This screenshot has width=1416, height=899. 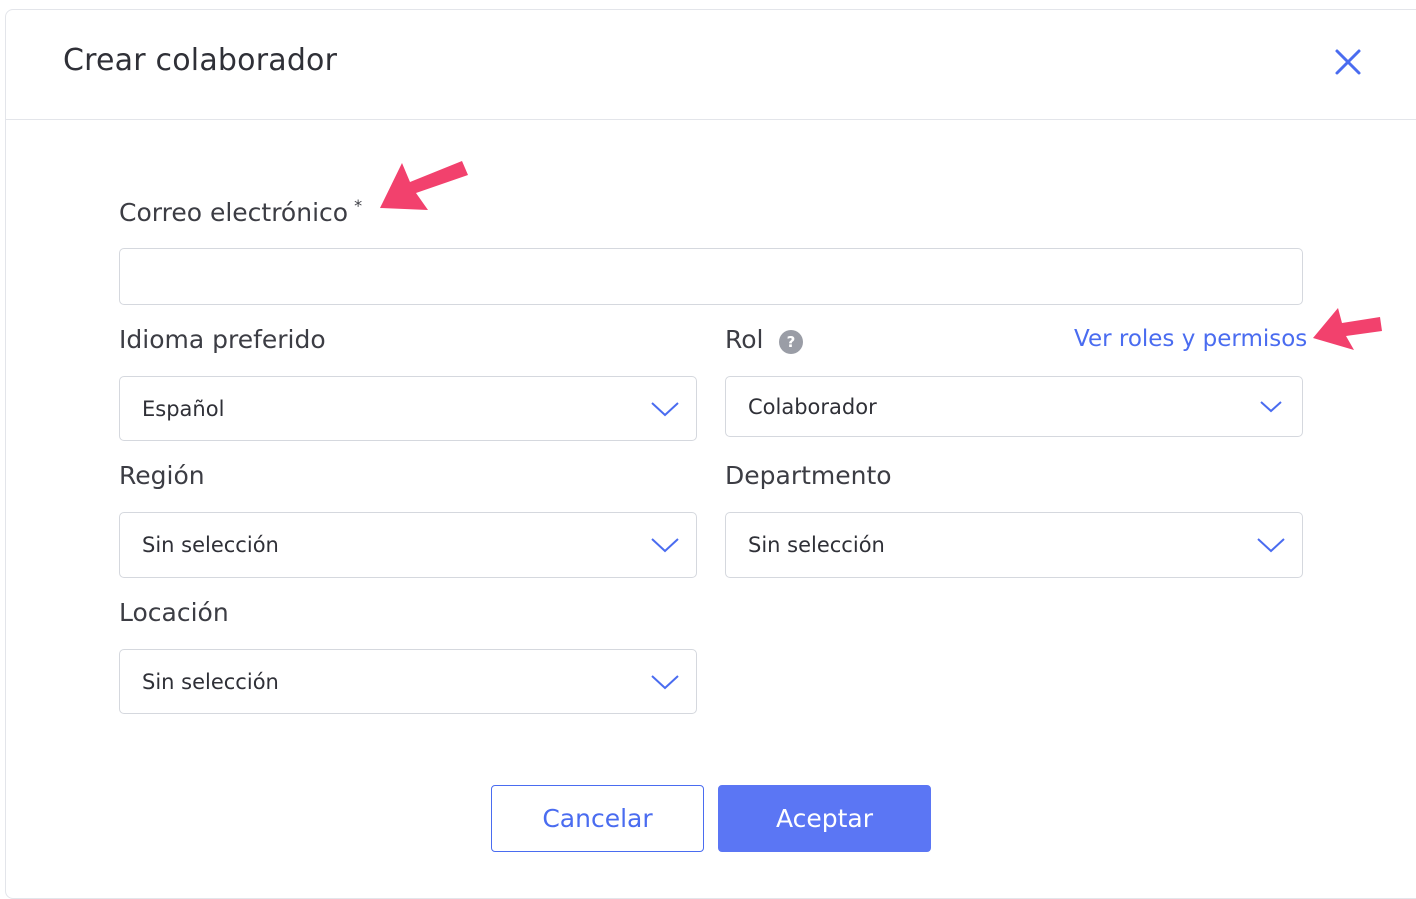 What do you see at coordinates (358, 205) in the screenshot?
I see `required-mark: *` at bounding box center [358, 205].